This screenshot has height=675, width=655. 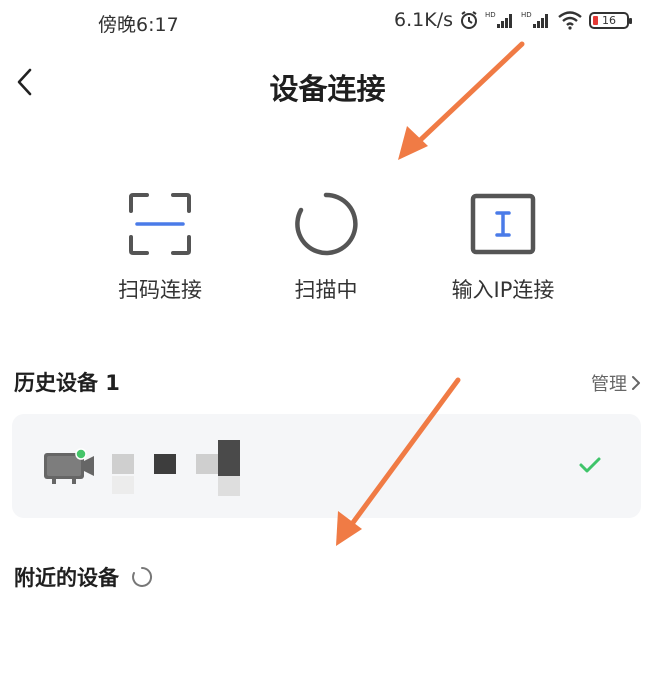 I want to click on scanning-label: 扫描中, so click(x=326, y=290).